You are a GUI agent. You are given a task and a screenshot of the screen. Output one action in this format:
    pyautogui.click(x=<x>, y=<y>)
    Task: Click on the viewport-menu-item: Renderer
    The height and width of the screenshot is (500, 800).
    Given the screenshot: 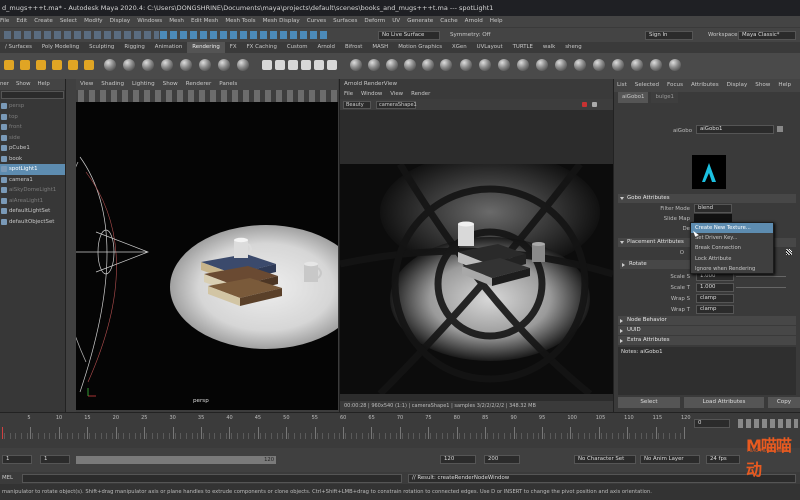 What is the action you would take?
    pyautogui.click(x=199, y=84)
    